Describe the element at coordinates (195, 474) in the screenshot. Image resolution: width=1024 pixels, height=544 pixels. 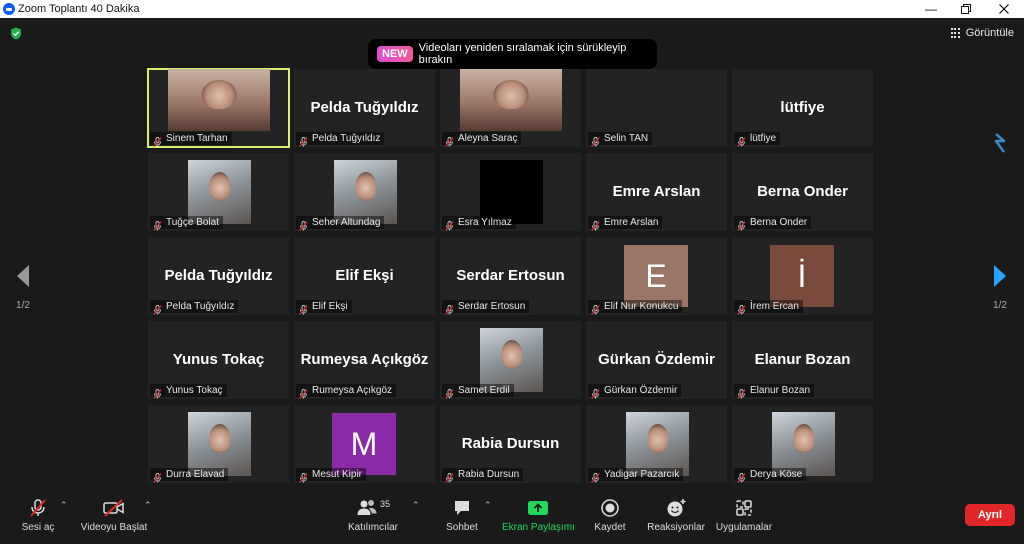
I see `participant-name-label: Durra Elavad` at that location.